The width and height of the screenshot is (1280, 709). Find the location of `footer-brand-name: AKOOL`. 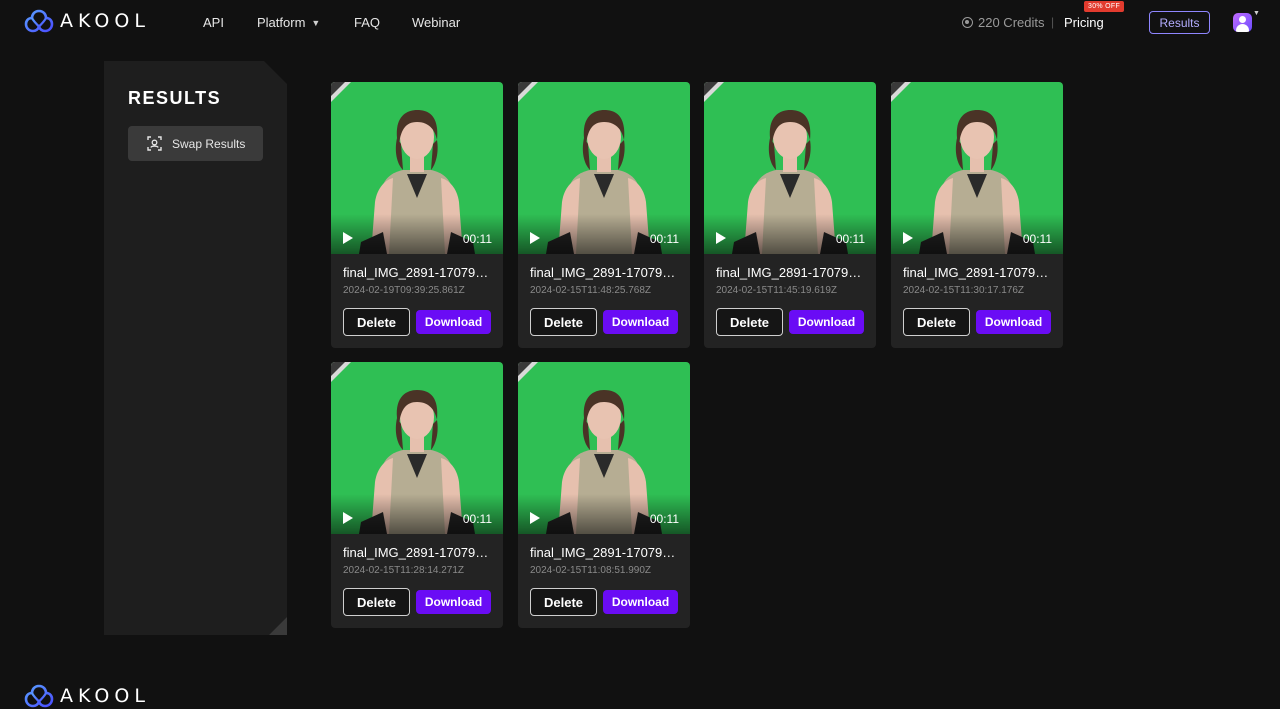

footer-brand-name: AKOOL is located at coordinates (105, 696).